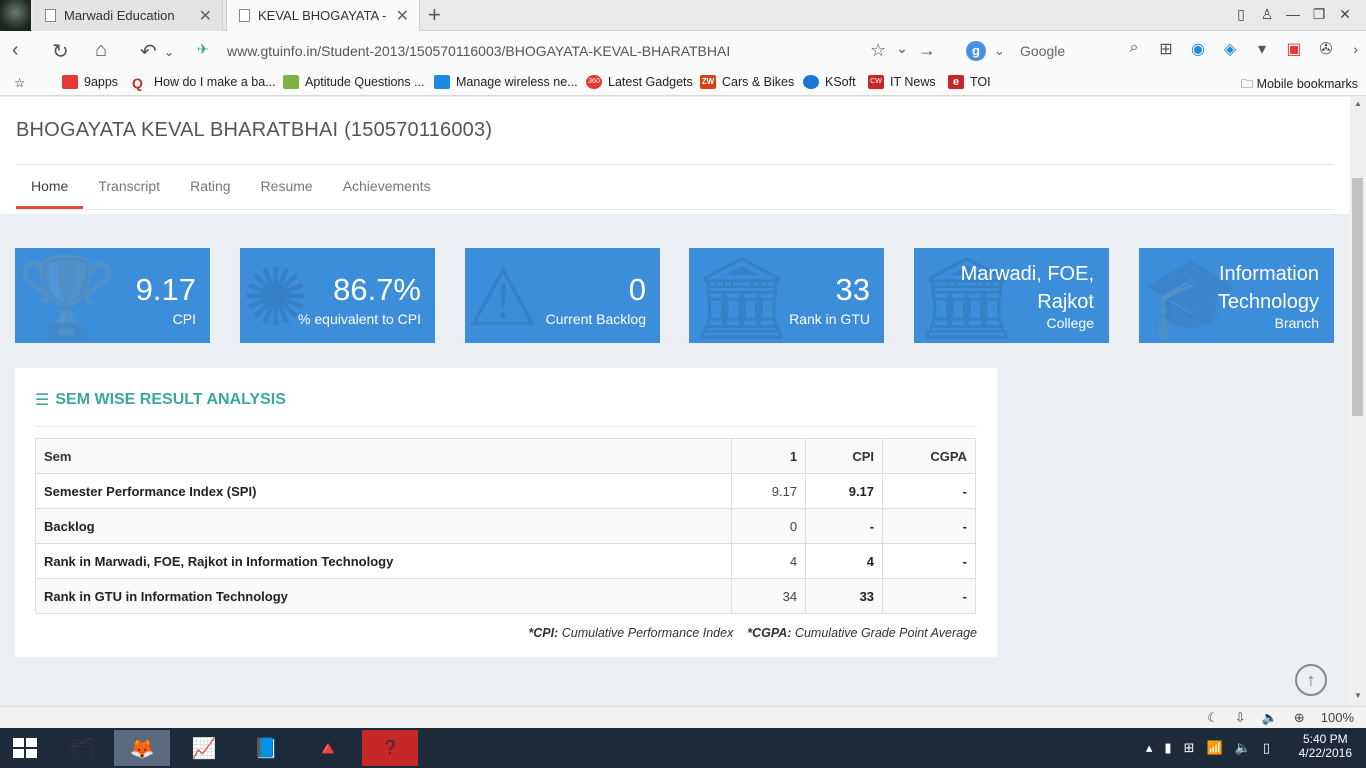 The image size is (1366, 768). What do you see at coordinates (1167, 748) in the screenshot?
I see `network-icon: ▮` at bounding box center [1167, 748].